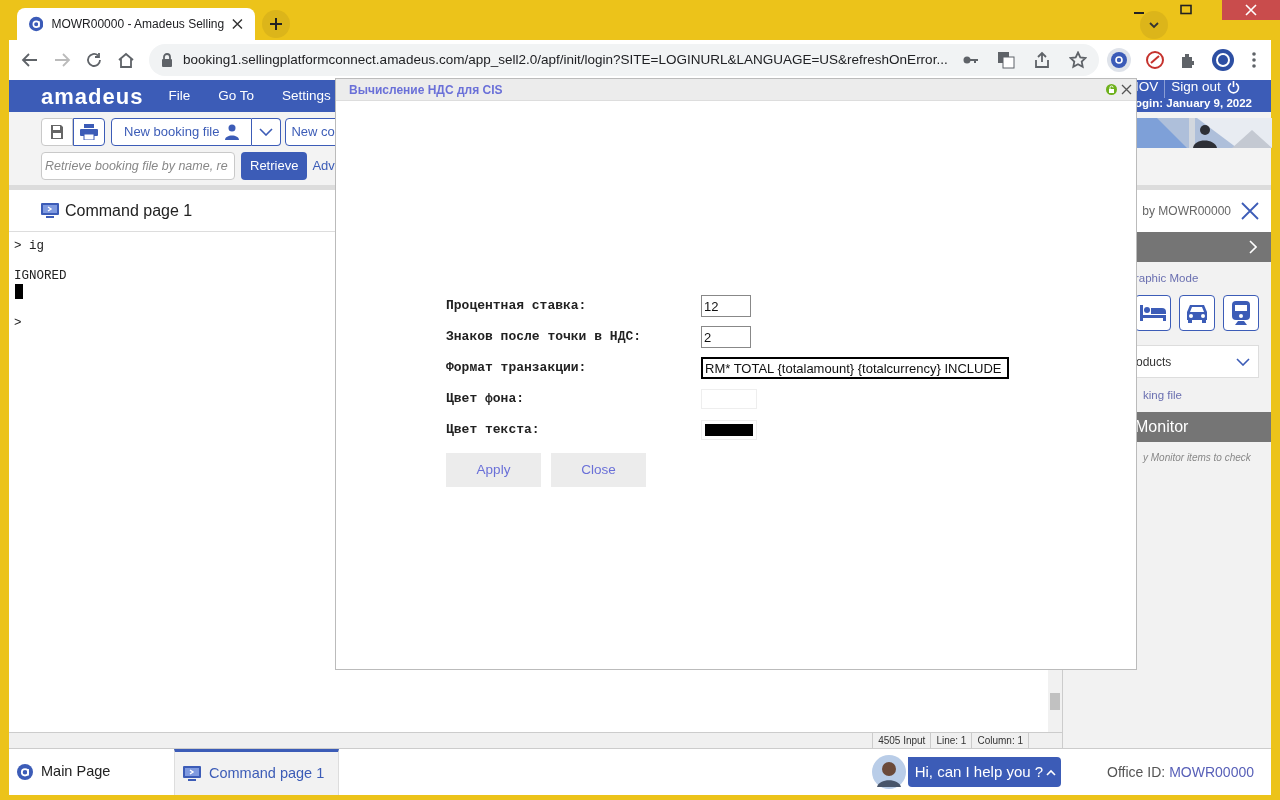 The width and height of the screenshot is (1280, 800). I want to click on dialog-button: Apply, so click(493, 470).